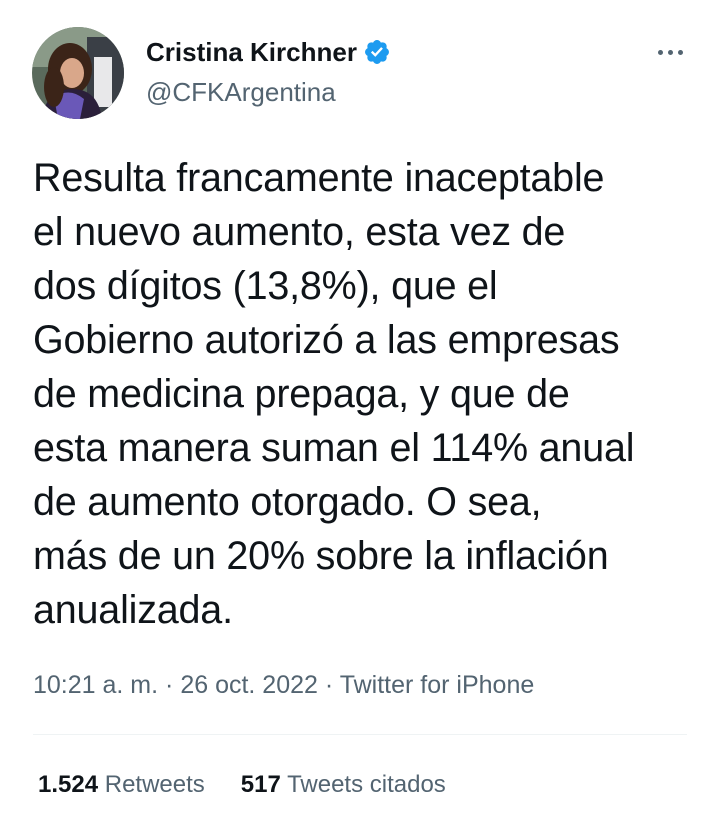  I want to click on retweets-stat: 1.524 Retweets, so click(121, 785).